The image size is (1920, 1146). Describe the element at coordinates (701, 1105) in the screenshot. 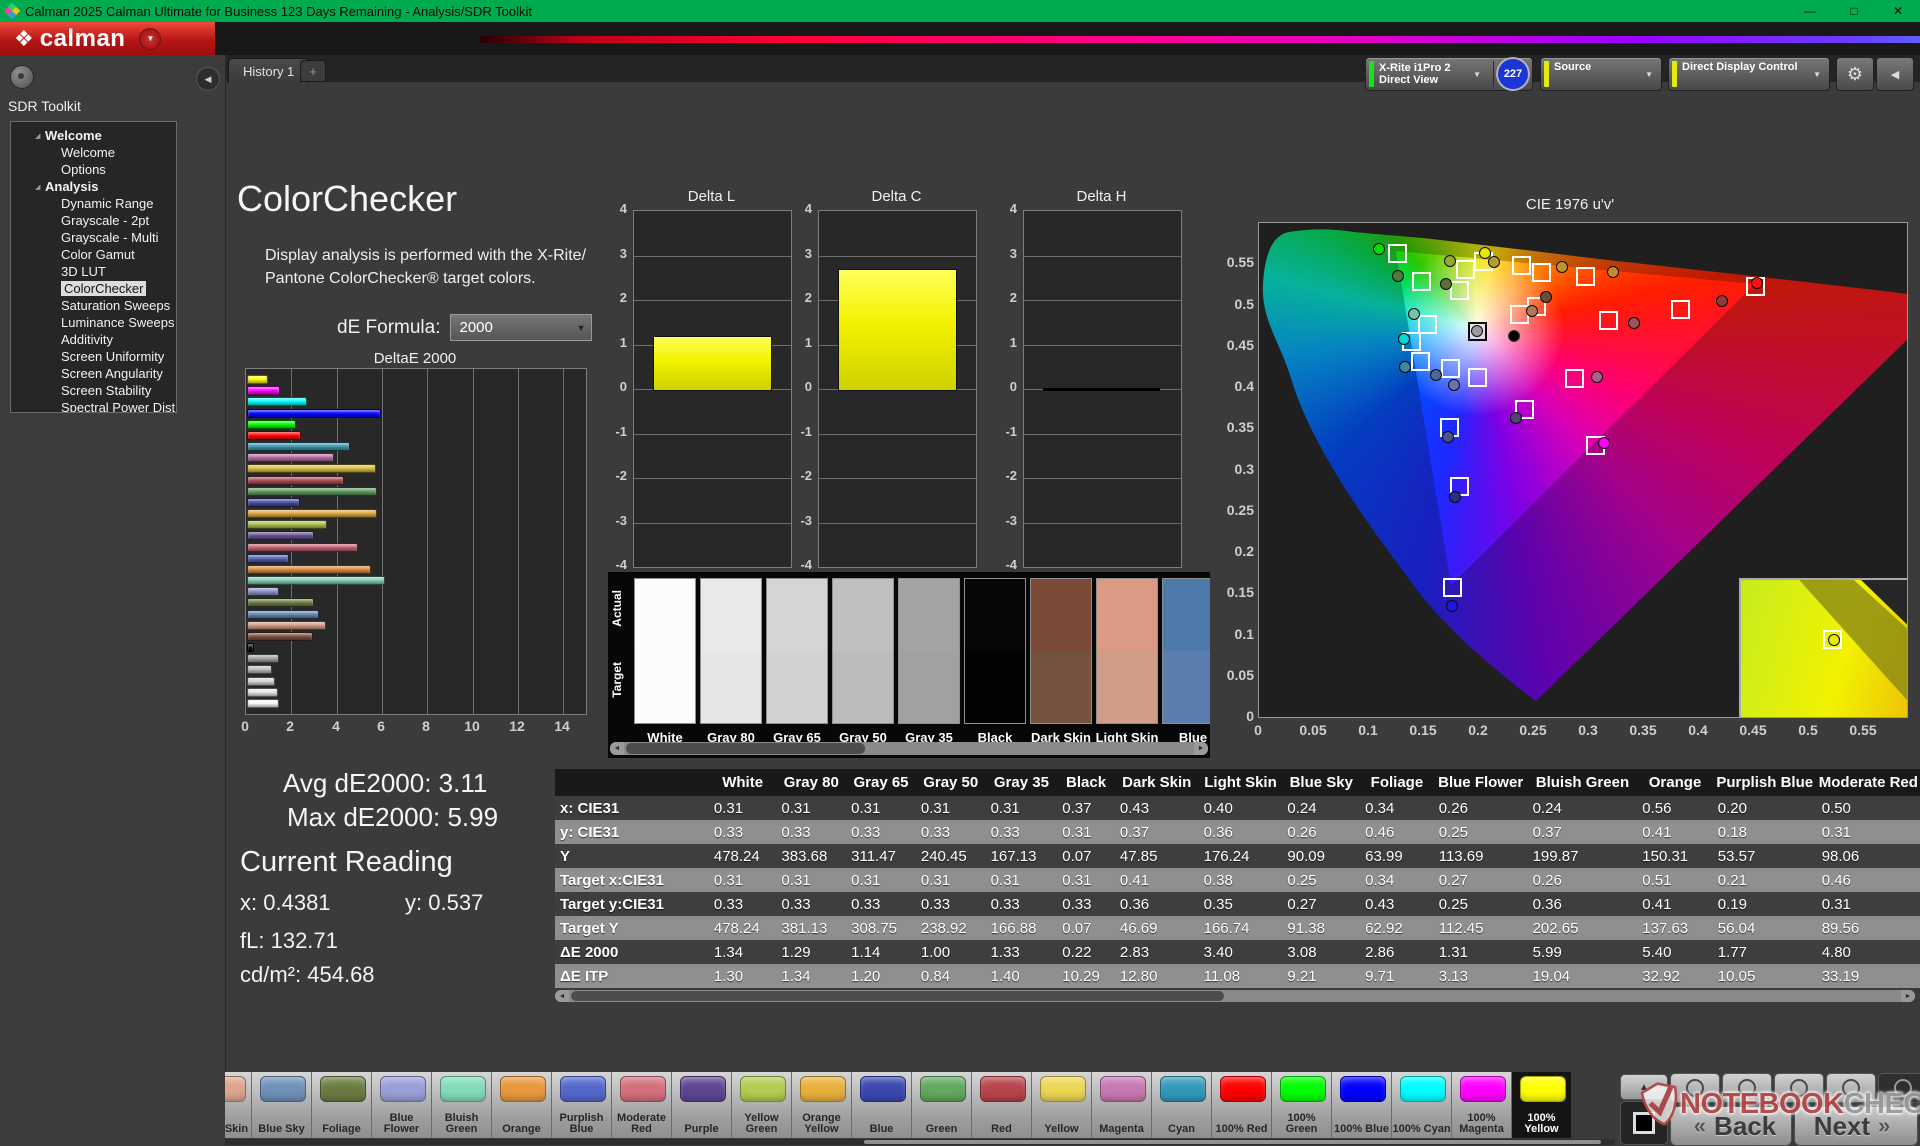

I see `patch-button-purple: Purple` at that location.